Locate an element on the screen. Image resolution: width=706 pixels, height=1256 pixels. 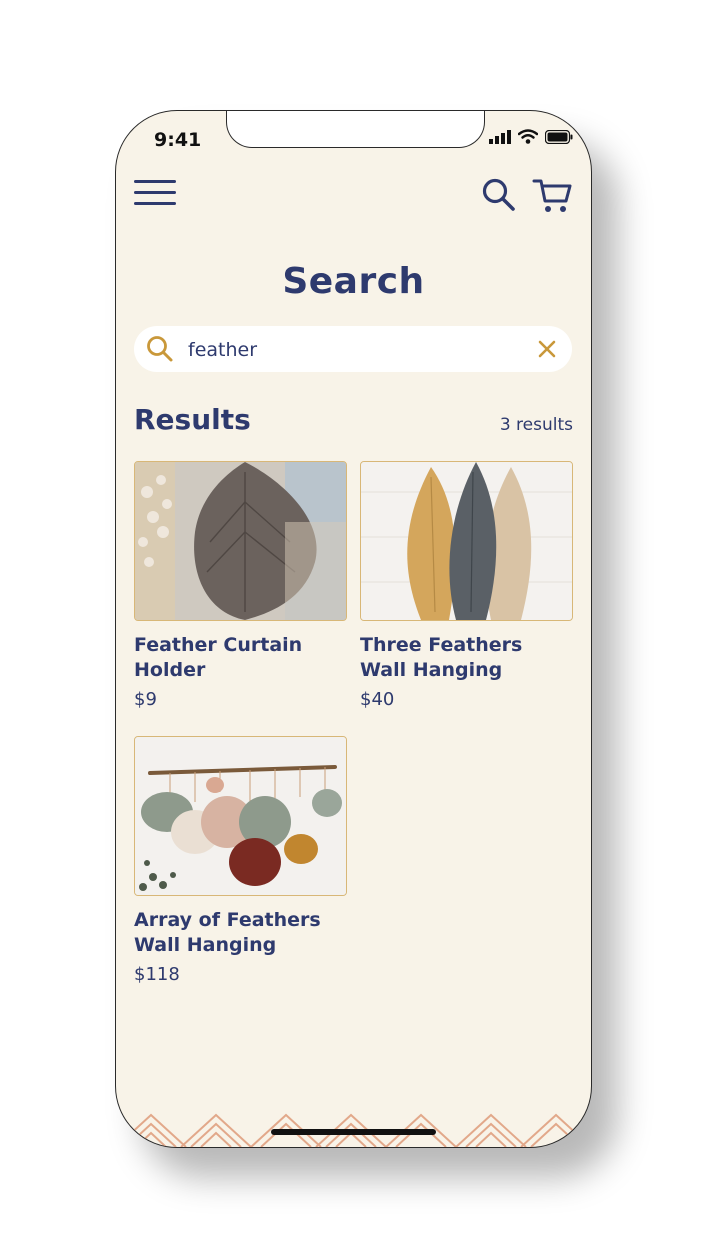
cart-icon is located at coordinates (552, 195).